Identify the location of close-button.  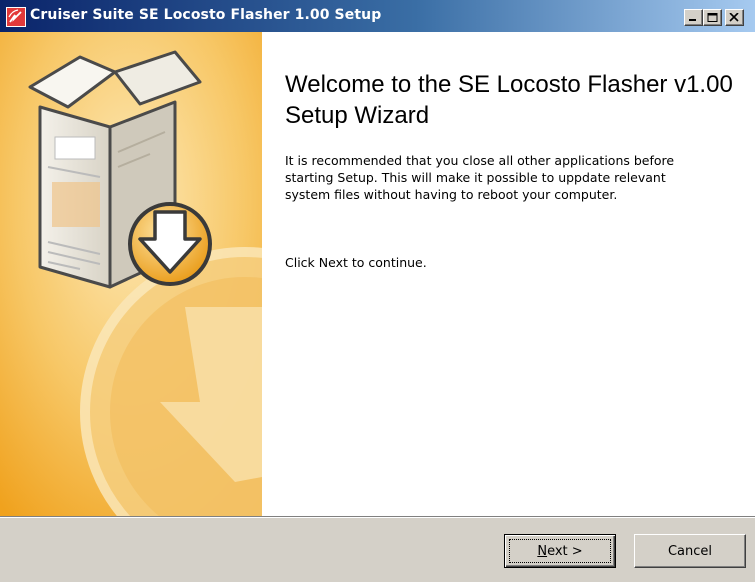
(734, 17).